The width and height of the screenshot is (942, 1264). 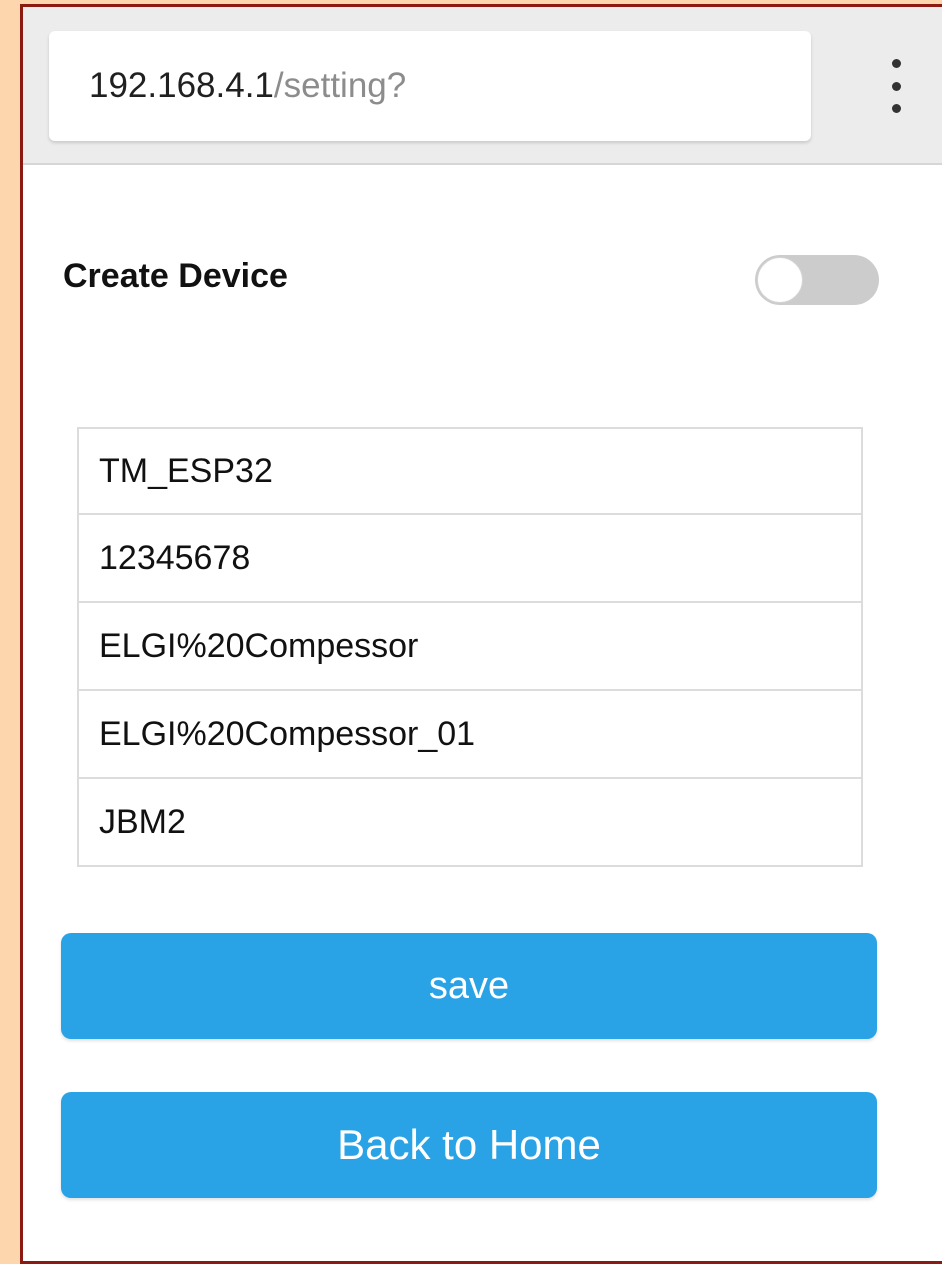 What do you see at coordinates (175, 276) in the screenshot?
I see `create-device-label: Create Device` at bounding box center [175, 276].